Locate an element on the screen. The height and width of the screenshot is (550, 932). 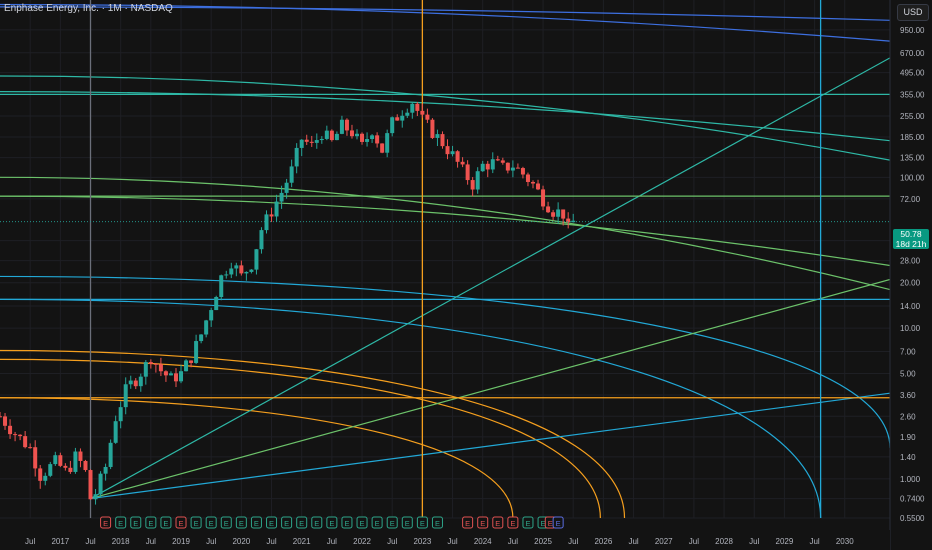
price-axis-bg is located at coordinates (911, 275).